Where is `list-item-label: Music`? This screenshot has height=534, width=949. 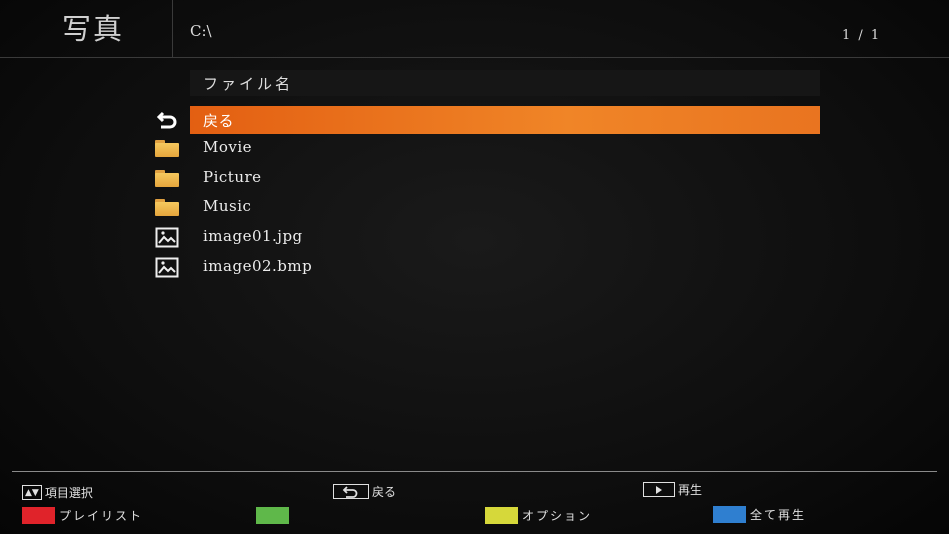 list-item-label: Music is located at coordinates (227, 206).